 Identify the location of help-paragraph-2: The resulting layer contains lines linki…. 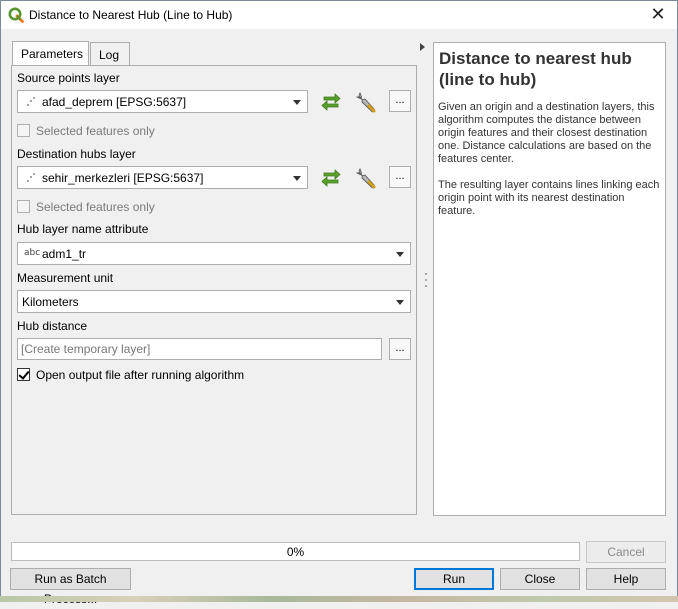
(549, 198).